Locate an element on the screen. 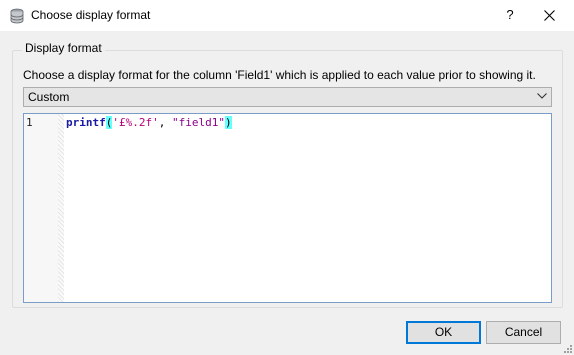 Image resolution: width=574 pixels, height=355 pixels. group-title: Display format is located at coordinates (63, 48).